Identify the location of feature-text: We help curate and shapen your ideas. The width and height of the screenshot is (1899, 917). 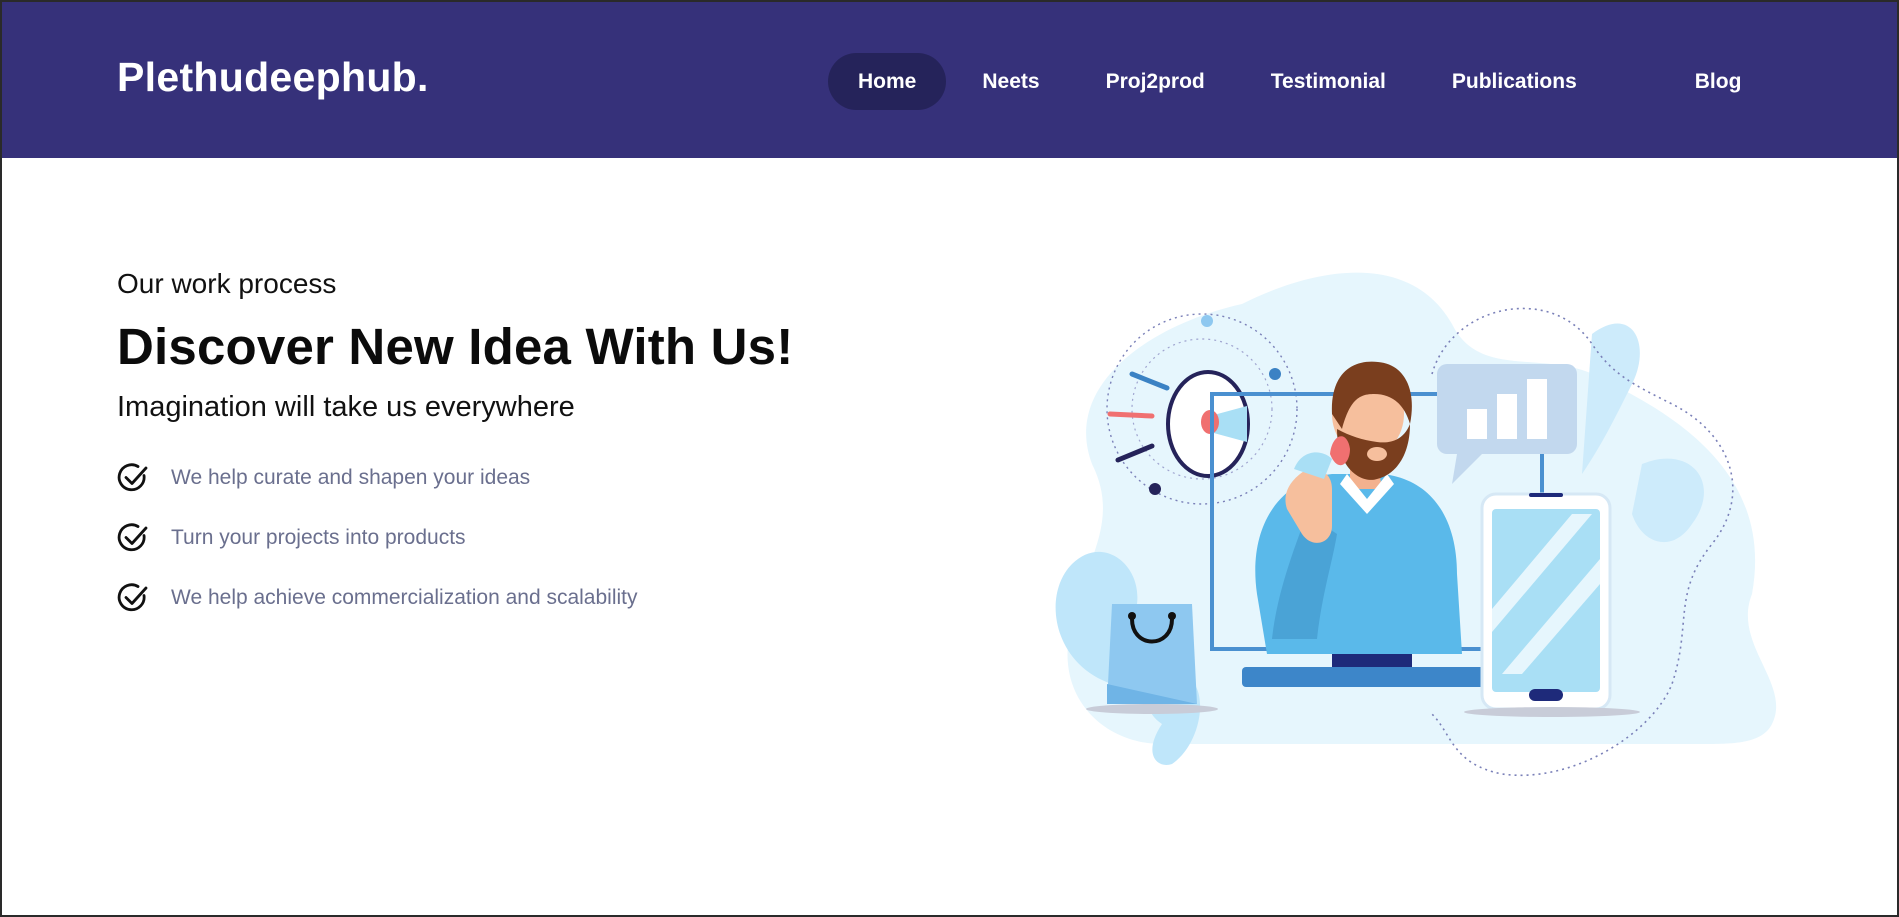
(351, 477).